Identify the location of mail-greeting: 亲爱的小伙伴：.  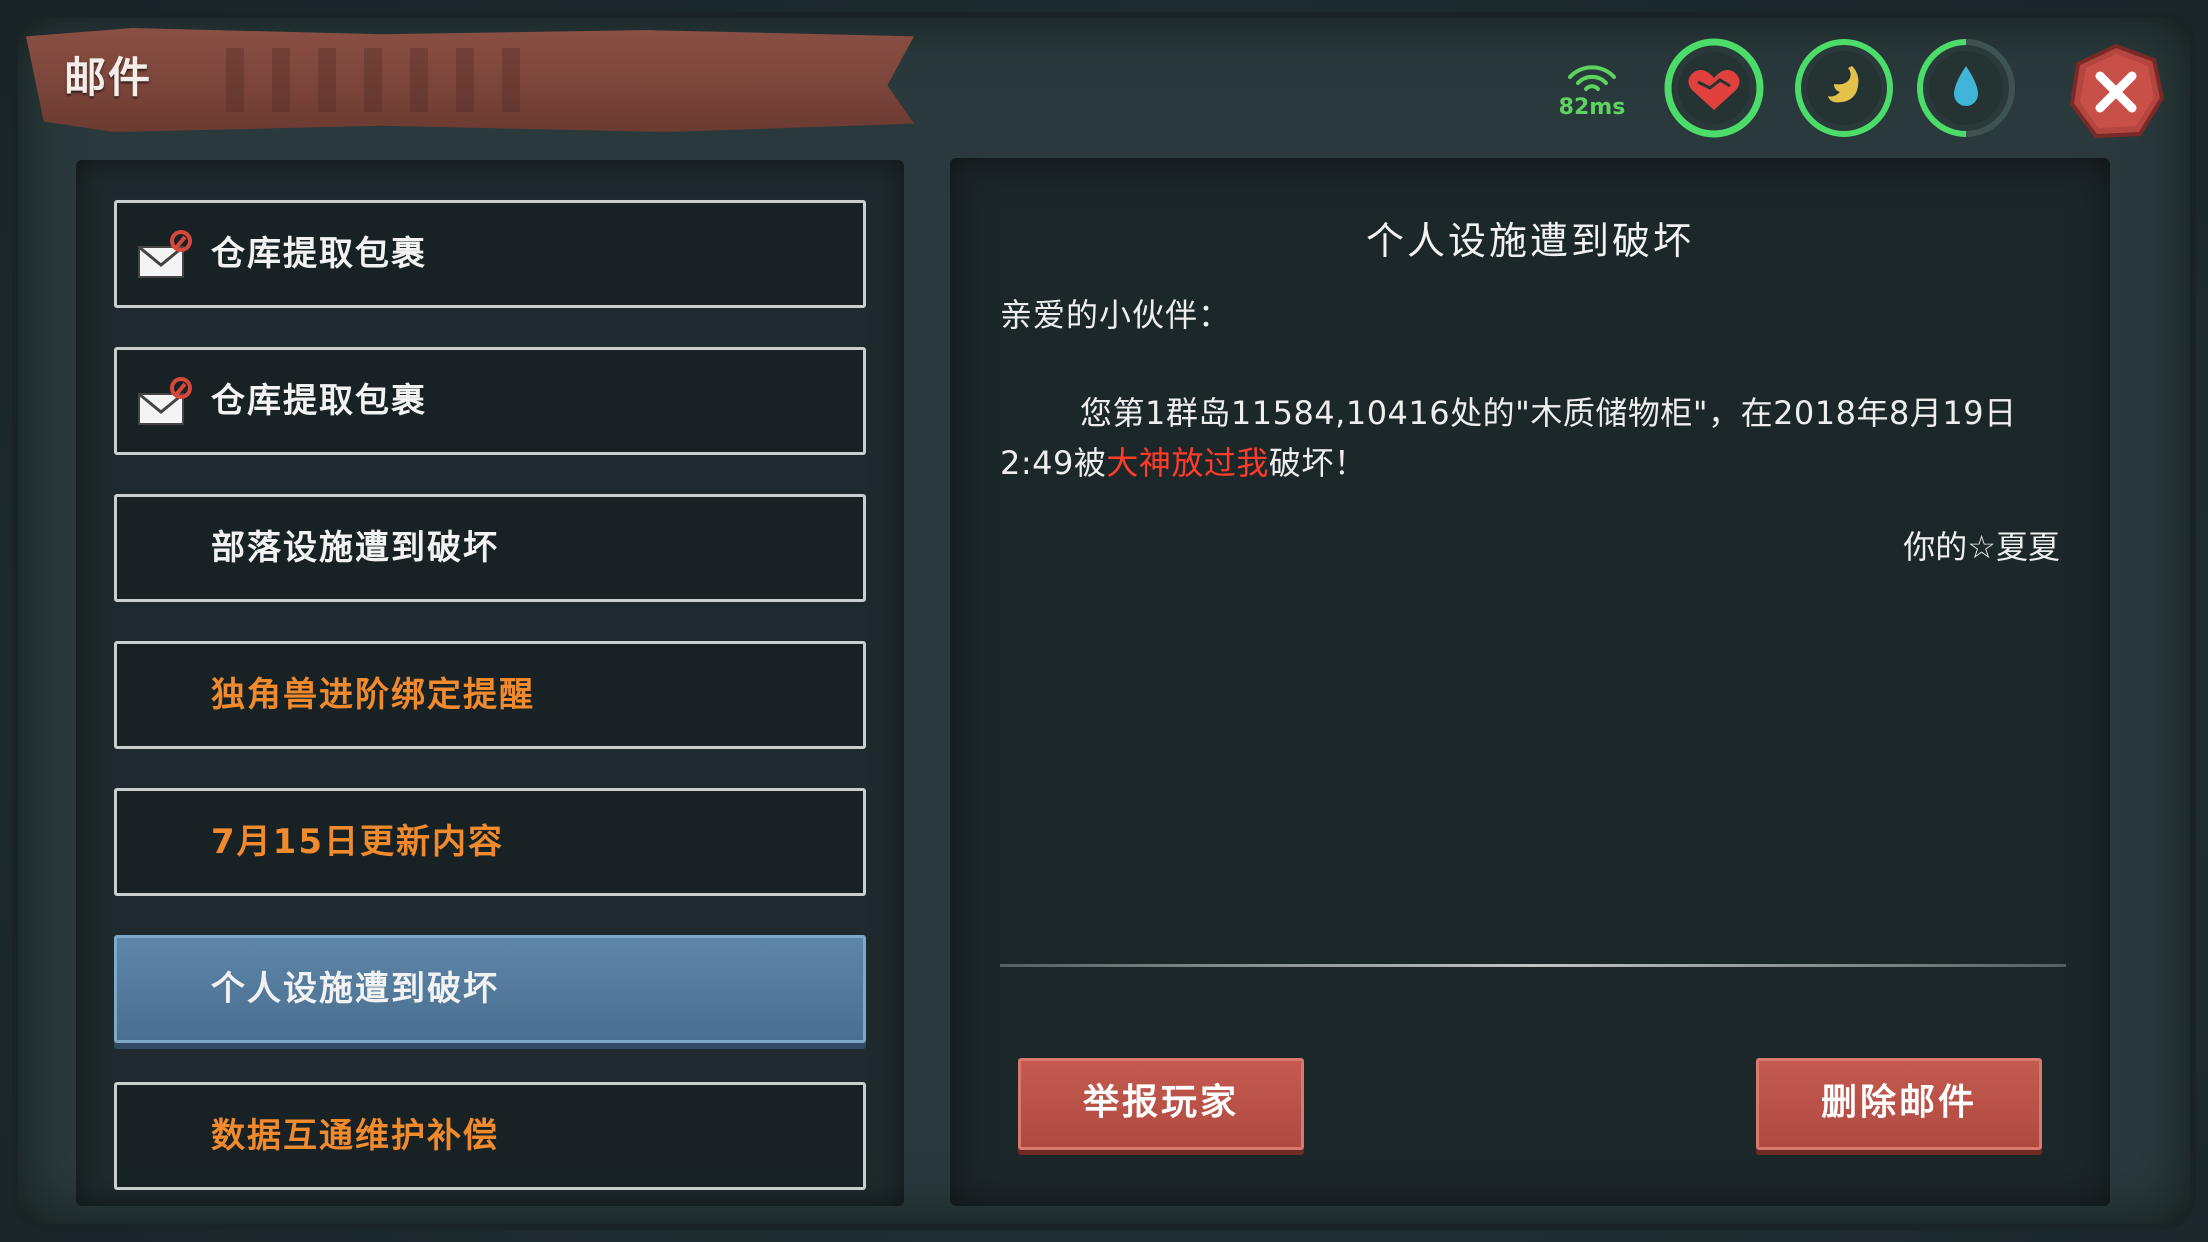
(1116, 315).